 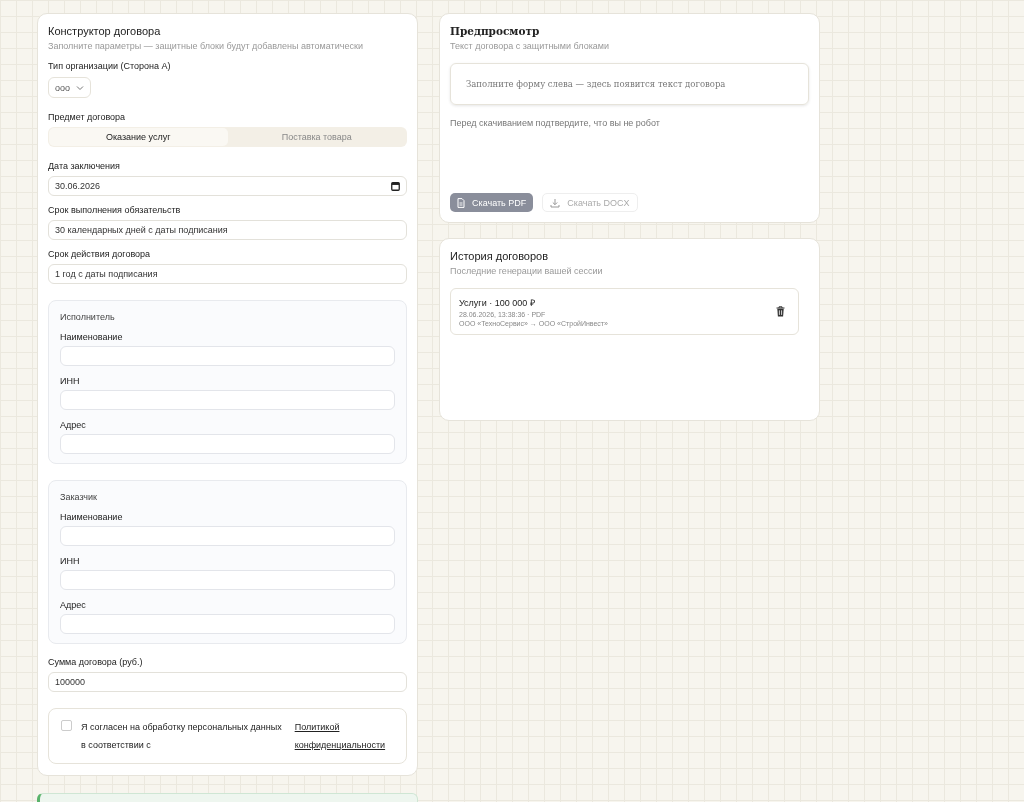 What do you see at coordinates (88, 317) in the screenshot?
I see `section-title: Исполнитель` at bounding box center [88, 317].